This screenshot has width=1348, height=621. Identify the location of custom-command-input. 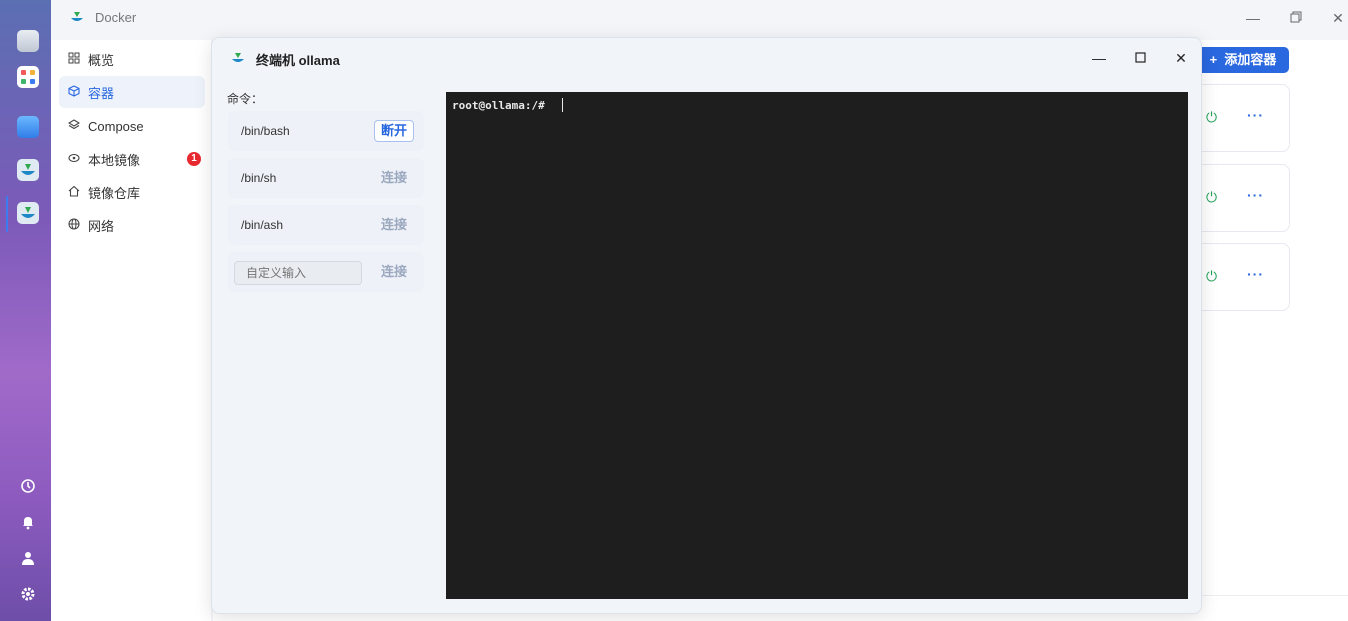
(298, 273).